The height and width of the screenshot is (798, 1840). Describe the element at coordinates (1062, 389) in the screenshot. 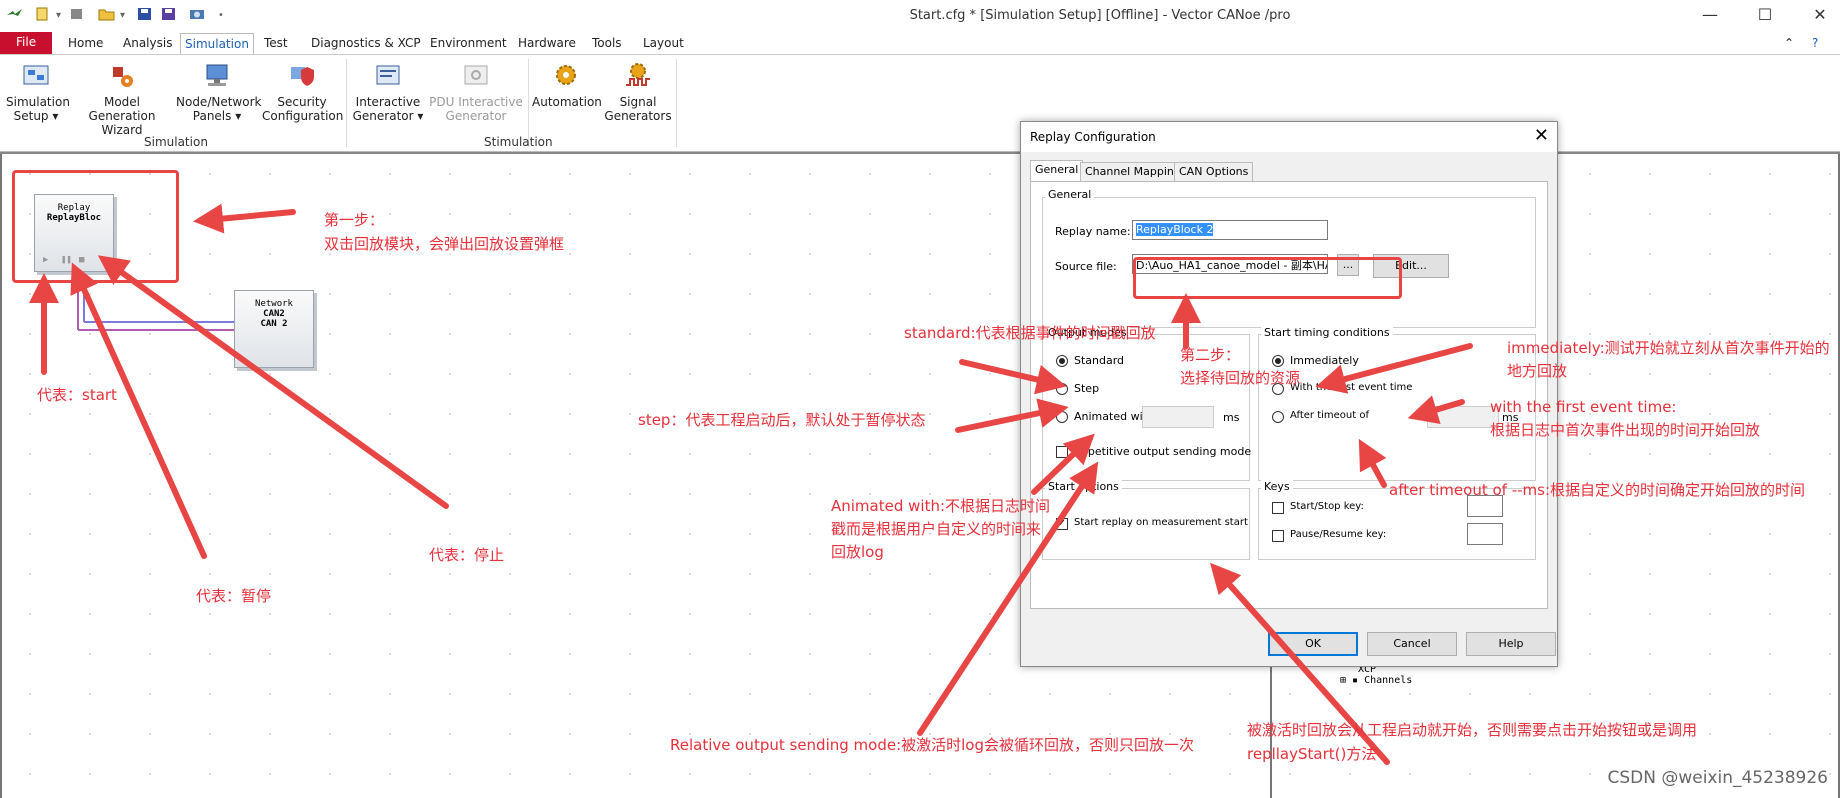

I see `step-radio` at that location.